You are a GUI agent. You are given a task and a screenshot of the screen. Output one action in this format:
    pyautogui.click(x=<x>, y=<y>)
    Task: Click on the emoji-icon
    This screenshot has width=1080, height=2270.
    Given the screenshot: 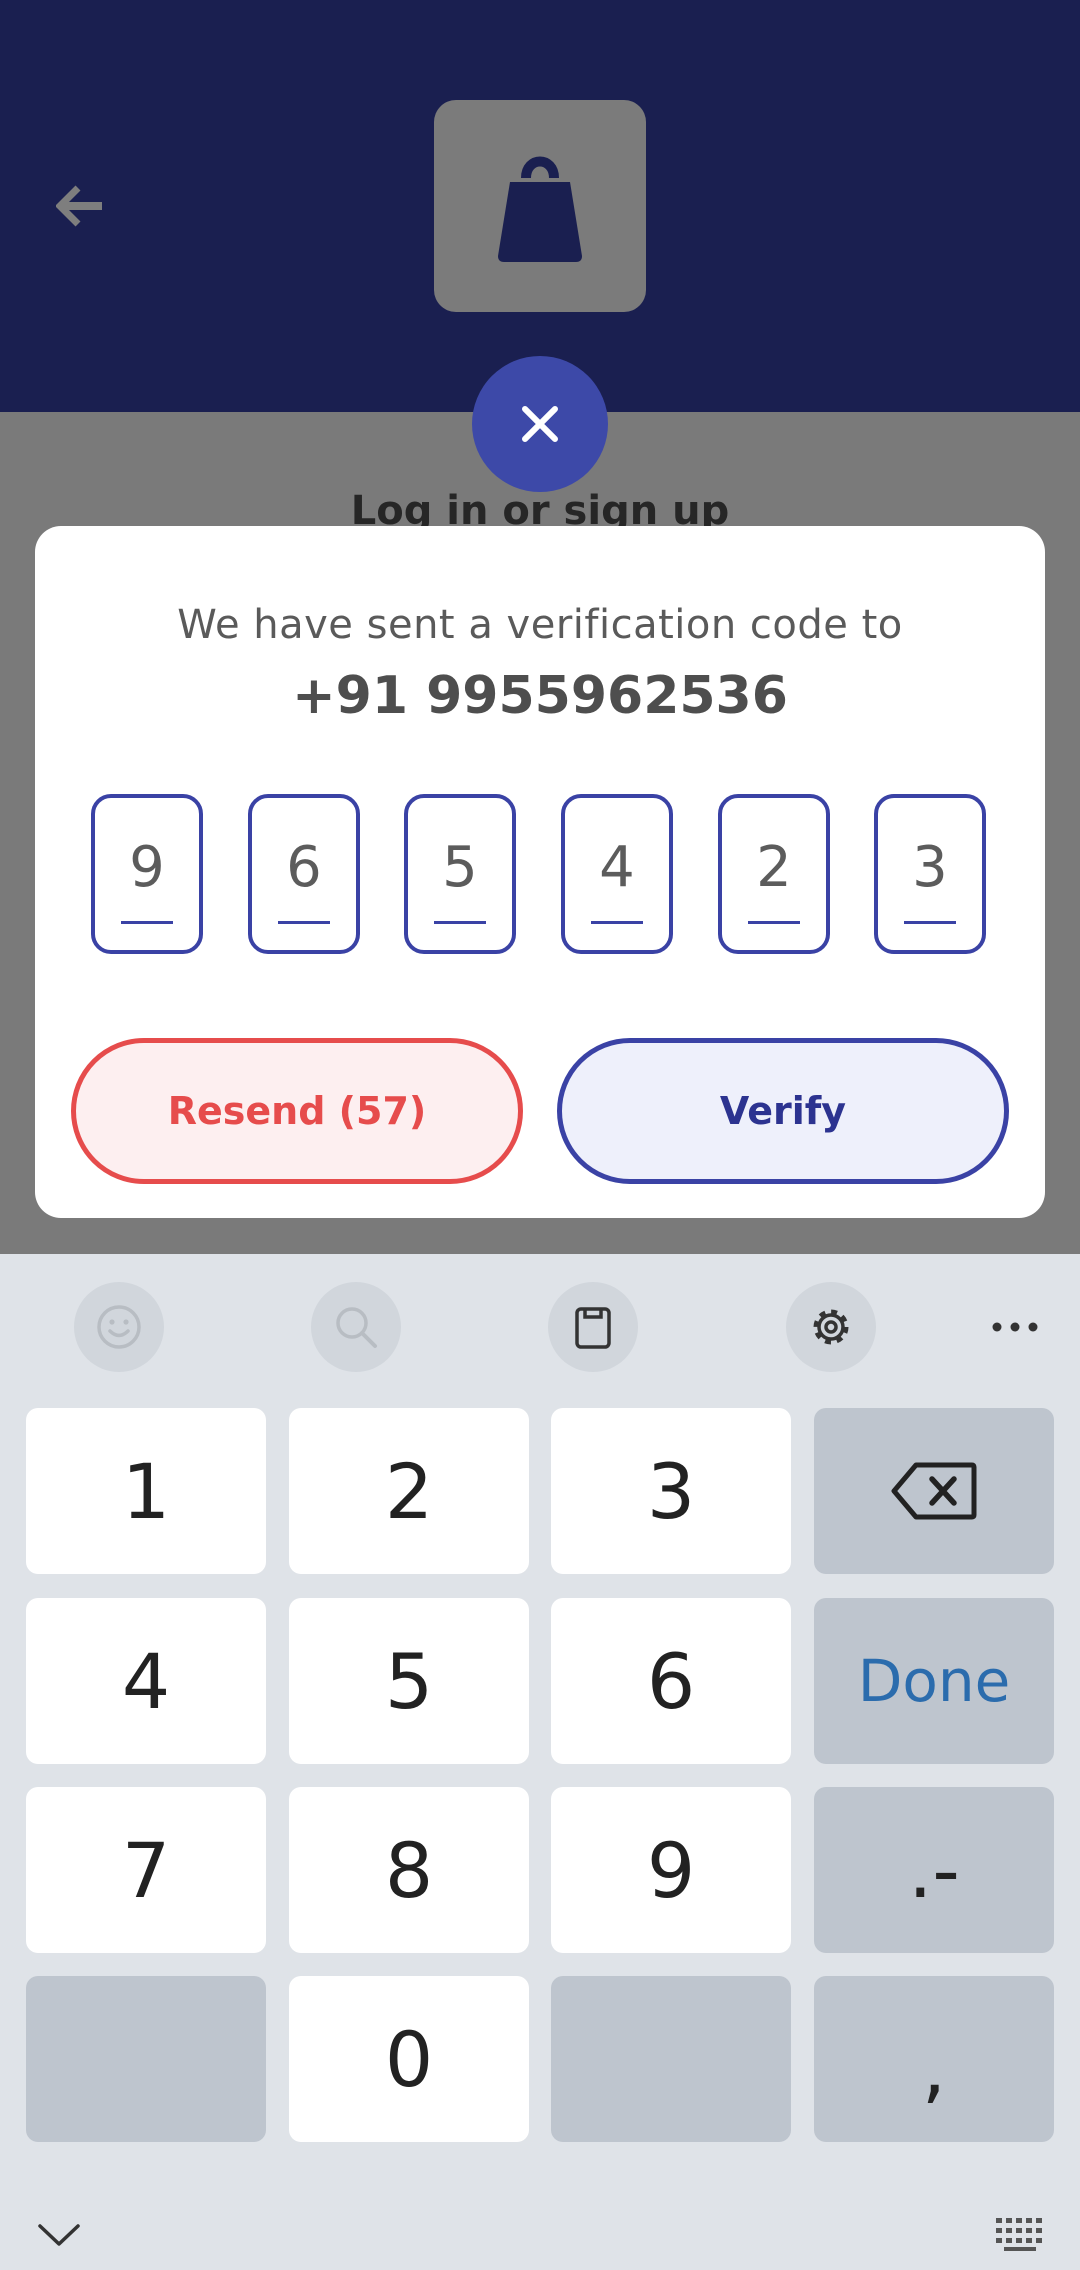 What is the action you would take?
    pyautogui.click(x=119, y=1327)
    